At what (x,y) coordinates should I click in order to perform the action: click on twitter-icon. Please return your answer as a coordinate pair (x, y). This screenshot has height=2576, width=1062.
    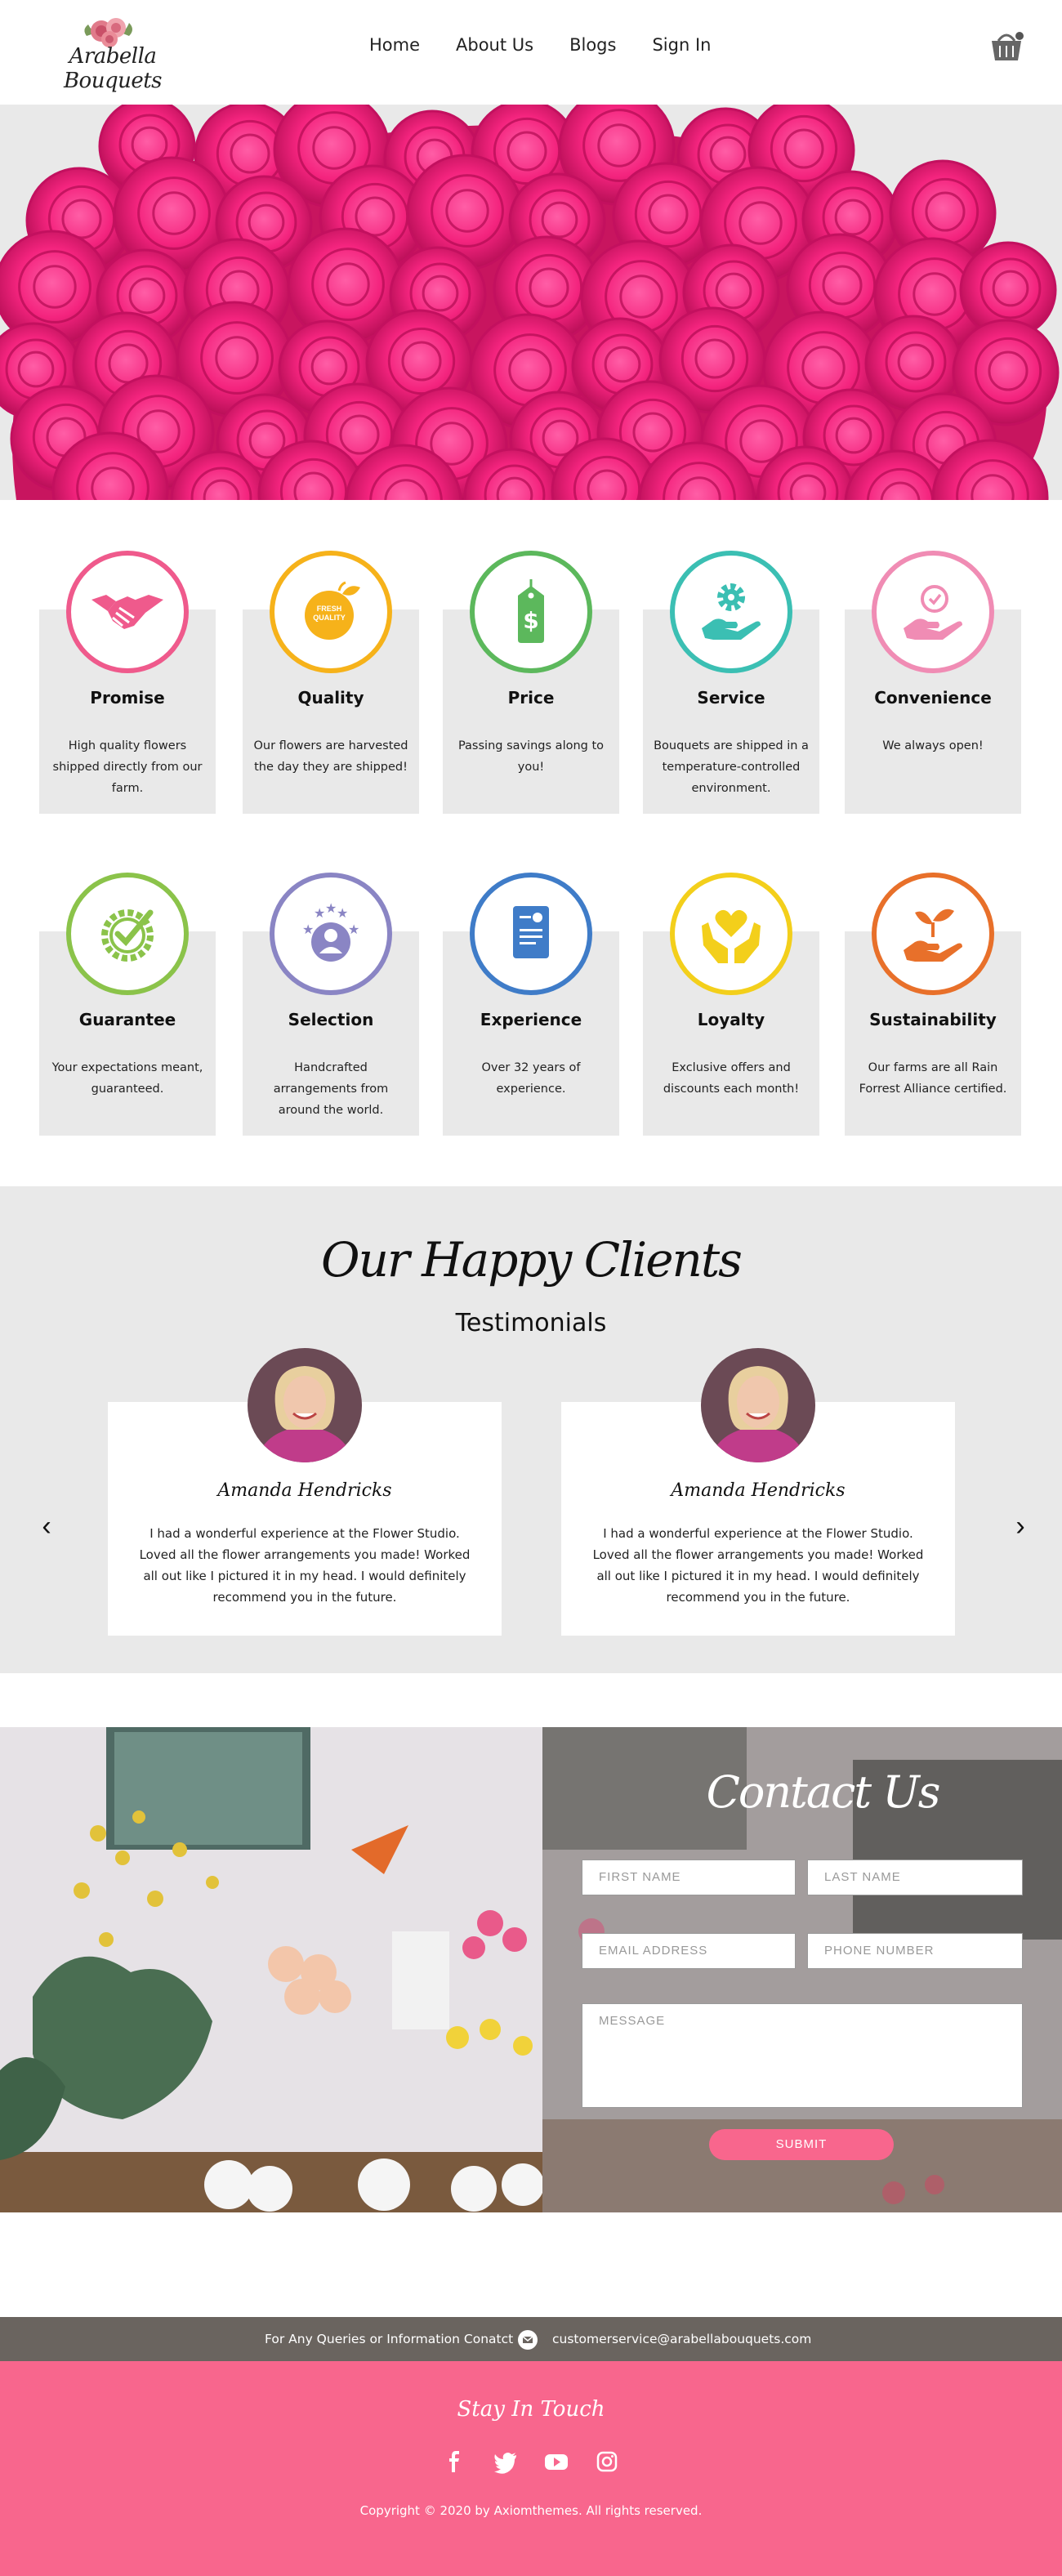
    Looking at the image, I should click on (506, 2462).